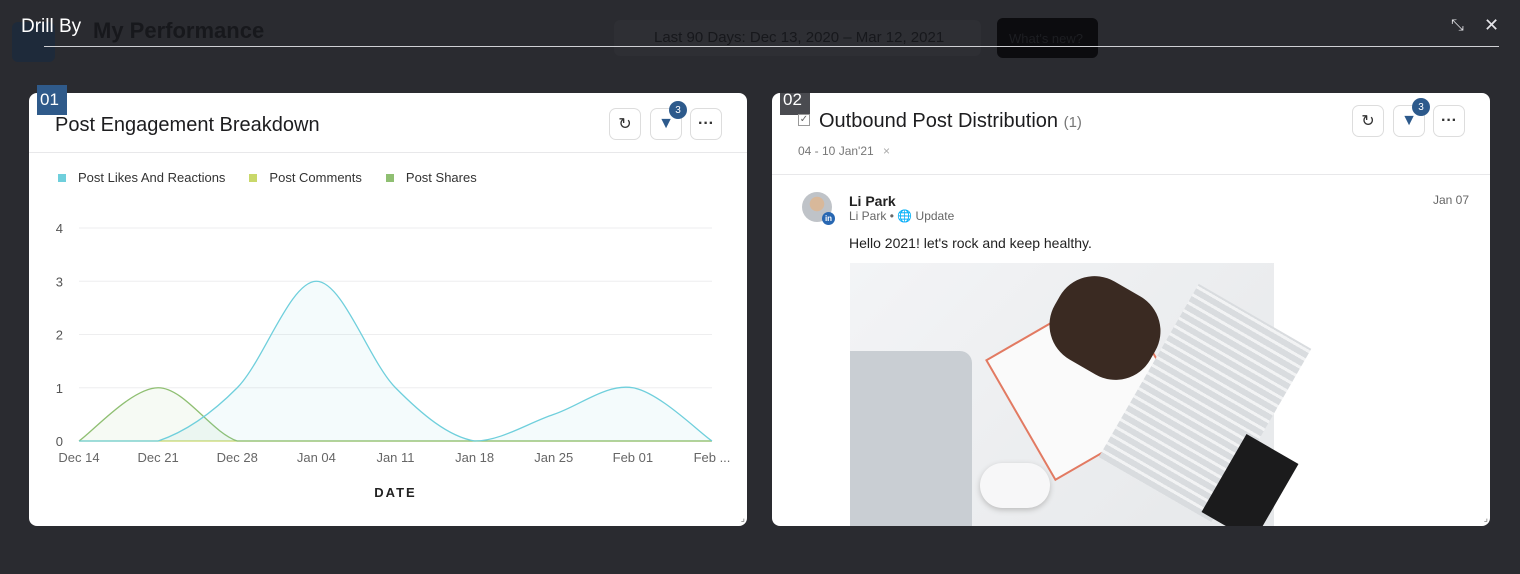 The width and height of the screenshot is (1520, 574). What do you see at coordinates (1421, 107) in the screenshot?
I see `filter-count-badge: 3` at bounding box center [1421, 107].